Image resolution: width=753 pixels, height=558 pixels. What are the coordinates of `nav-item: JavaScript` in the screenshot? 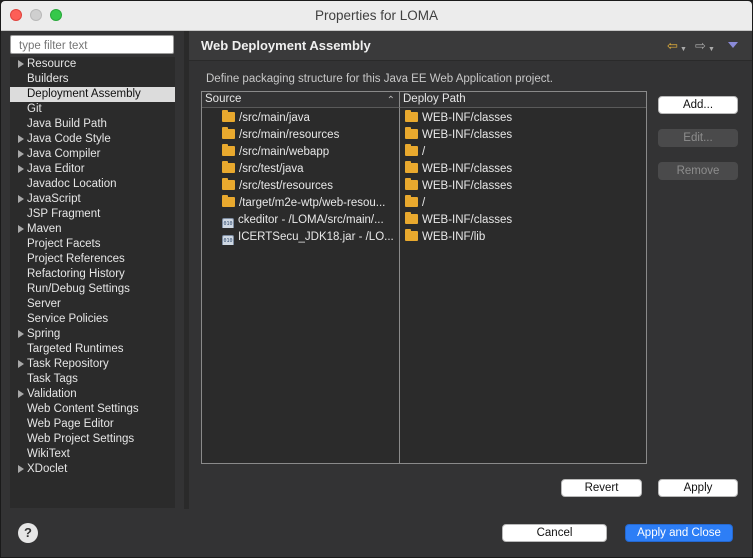 It's located at (92, 199).